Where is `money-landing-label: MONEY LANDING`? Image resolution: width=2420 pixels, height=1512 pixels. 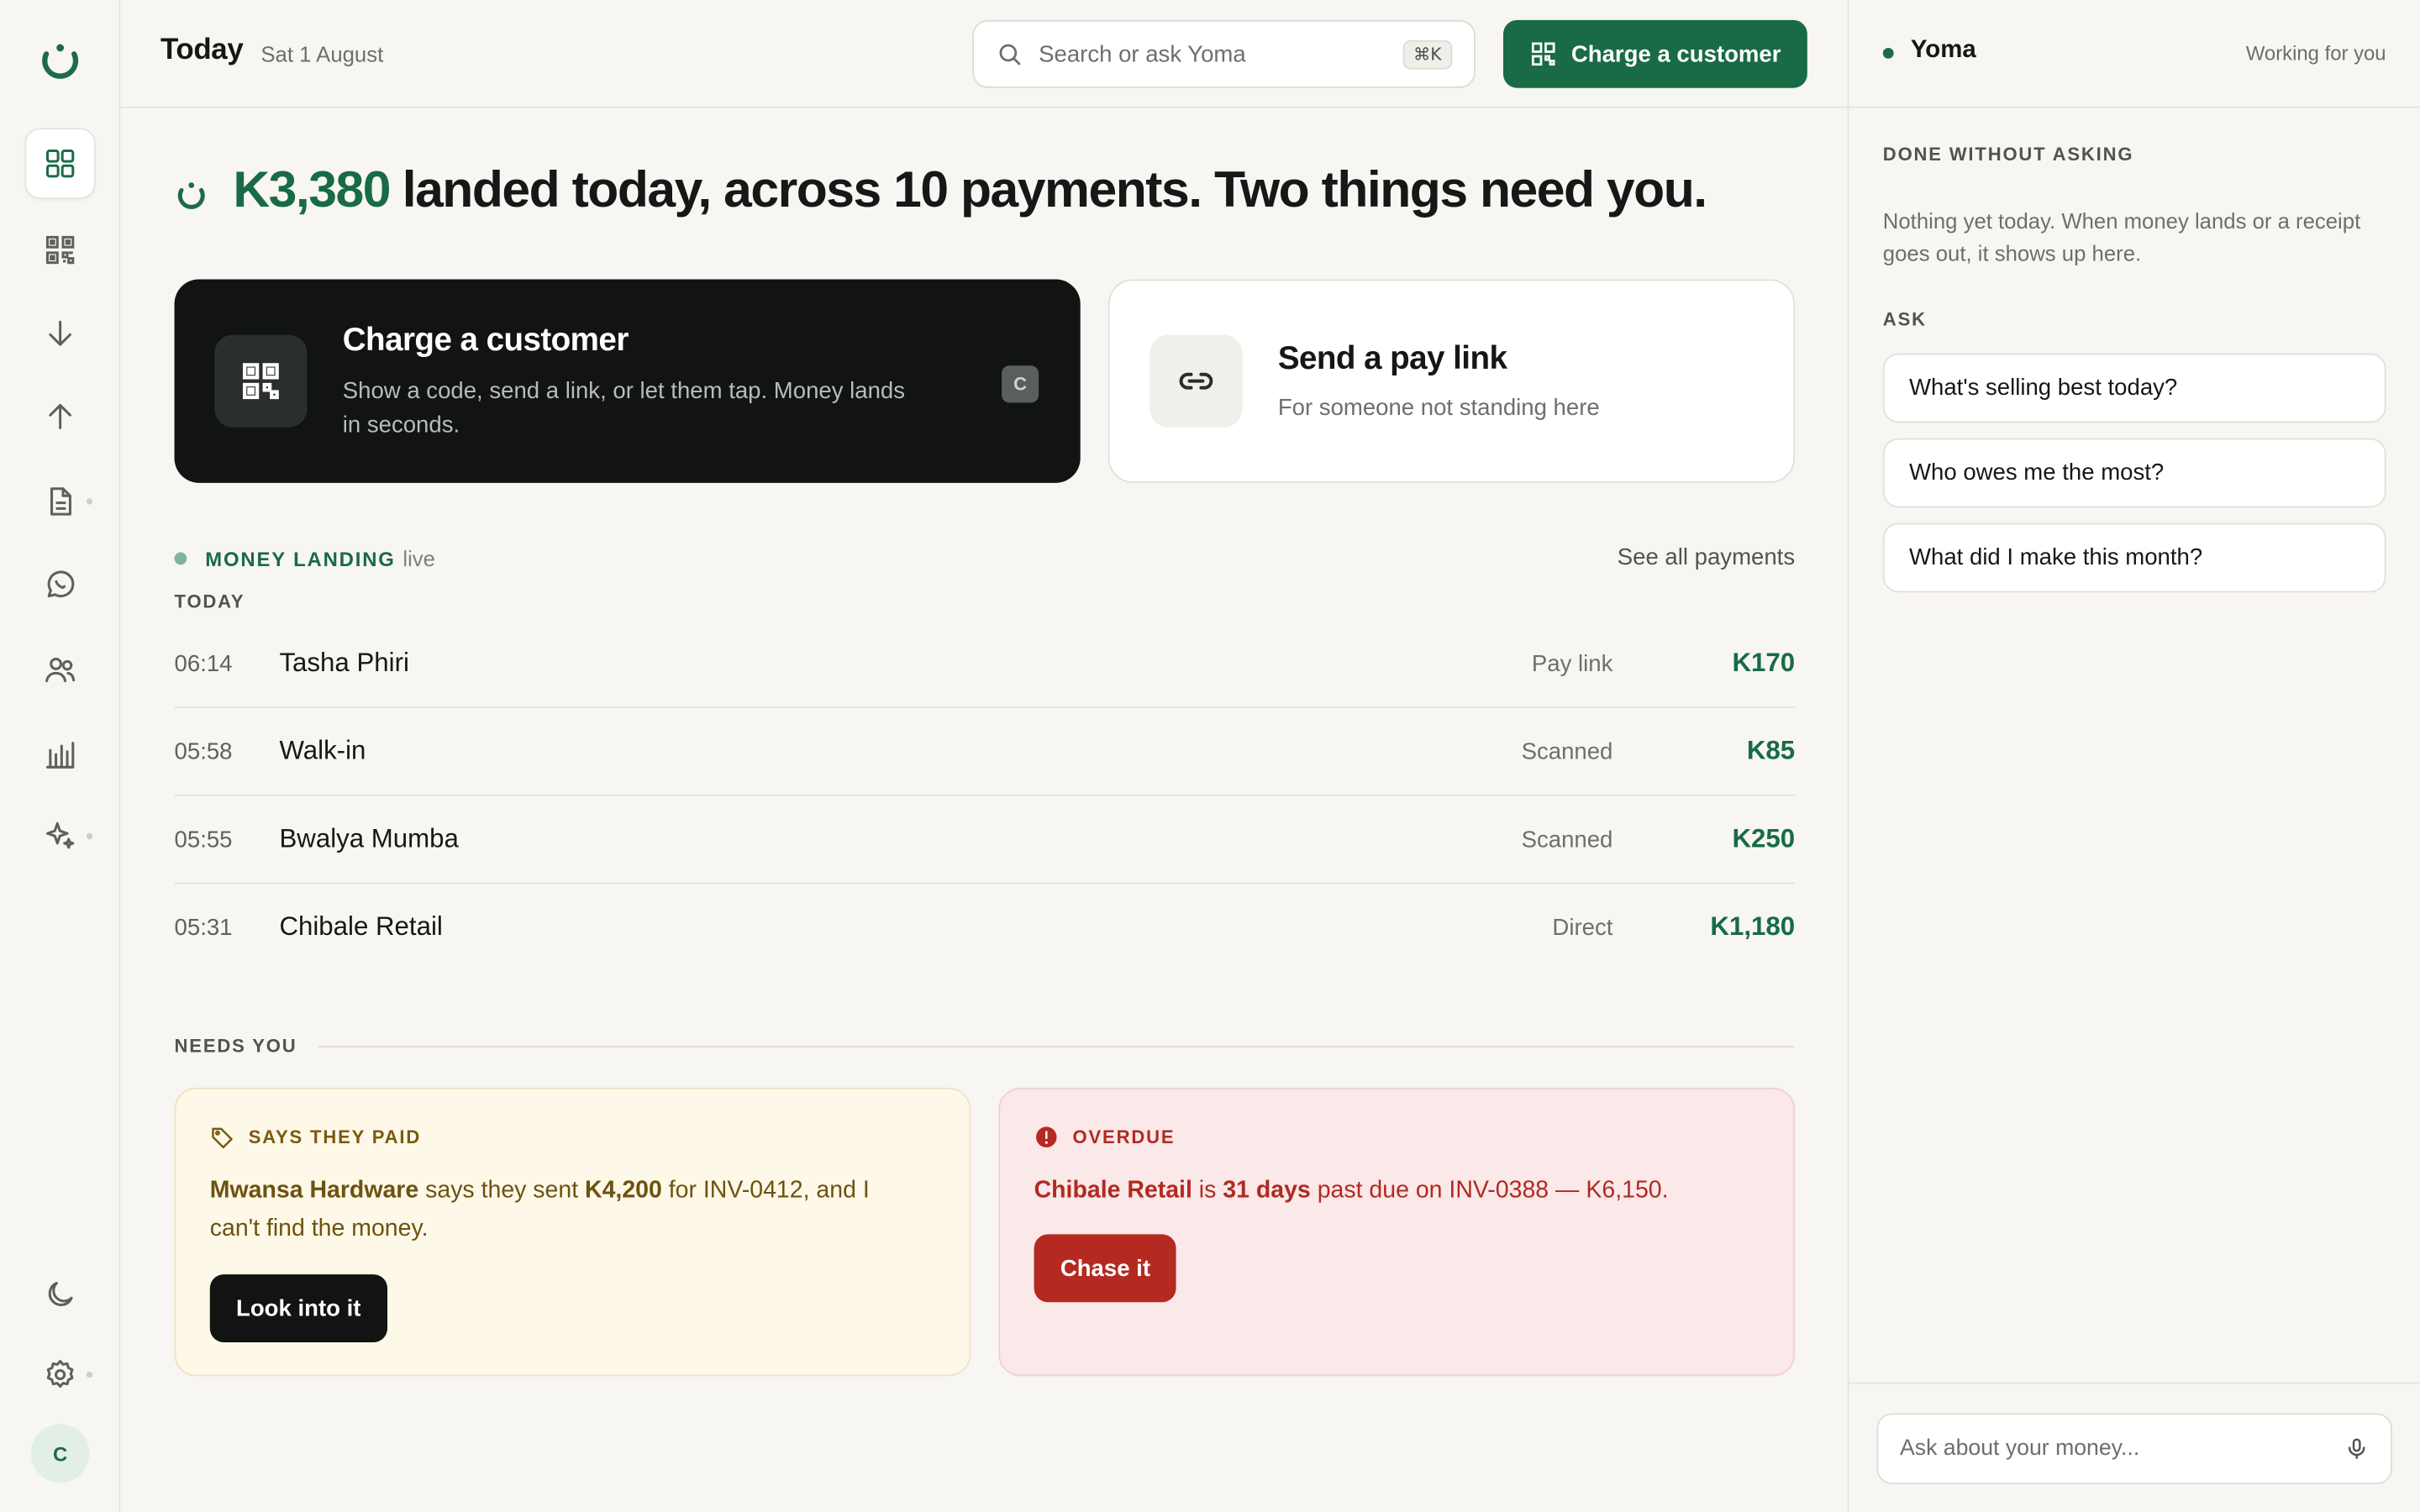 money-landing-label: MONEY LANDING is located at coordinates (300, 559).